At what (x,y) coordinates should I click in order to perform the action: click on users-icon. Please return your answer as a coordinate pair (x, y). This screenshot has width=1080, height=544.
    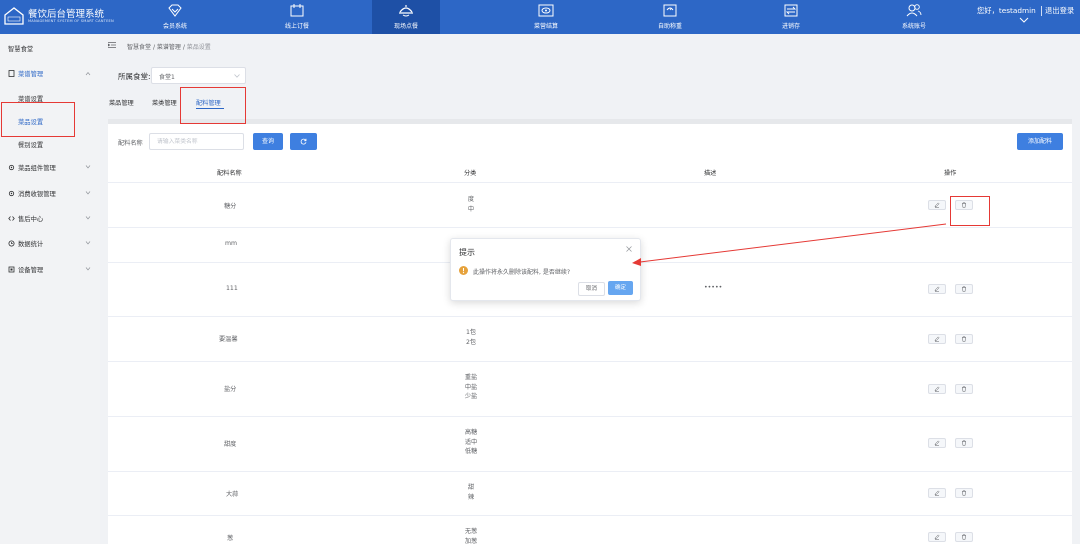
    Looking at the image, I should click on (914, 10).